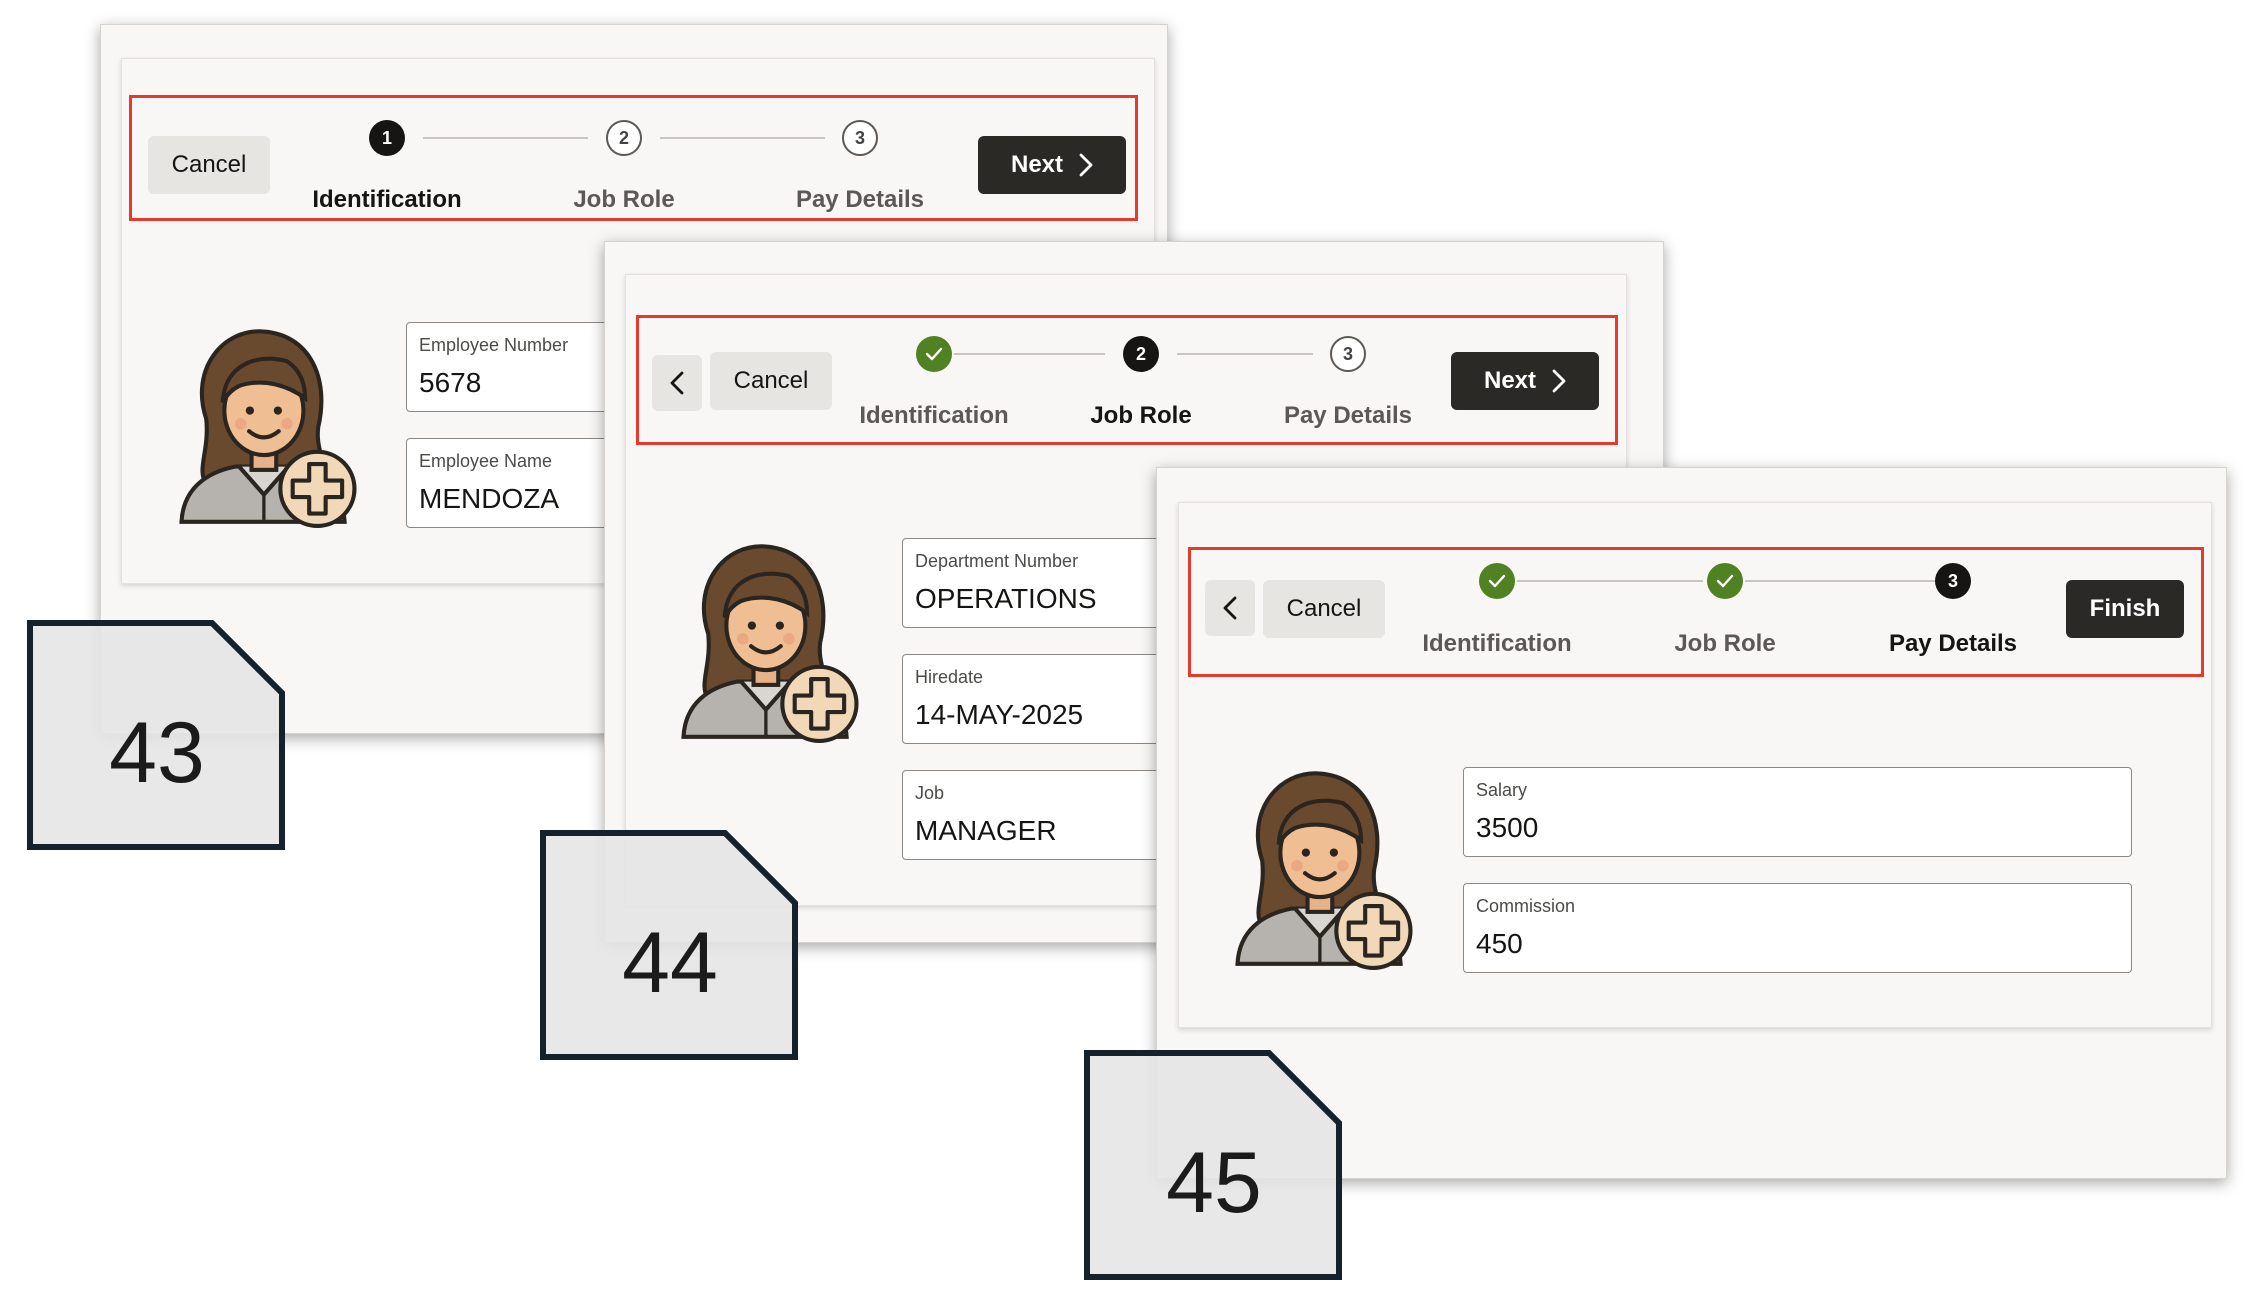  What do you see at coordinates (489, 498) in the screenshot?
I see `field-value: MENDOZA` at bounding box center [489, 498].